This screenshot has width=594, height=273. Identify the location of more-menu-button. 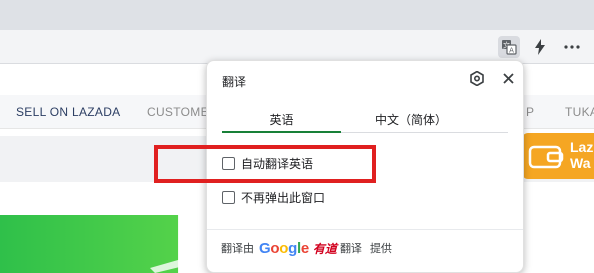
(572, 47).